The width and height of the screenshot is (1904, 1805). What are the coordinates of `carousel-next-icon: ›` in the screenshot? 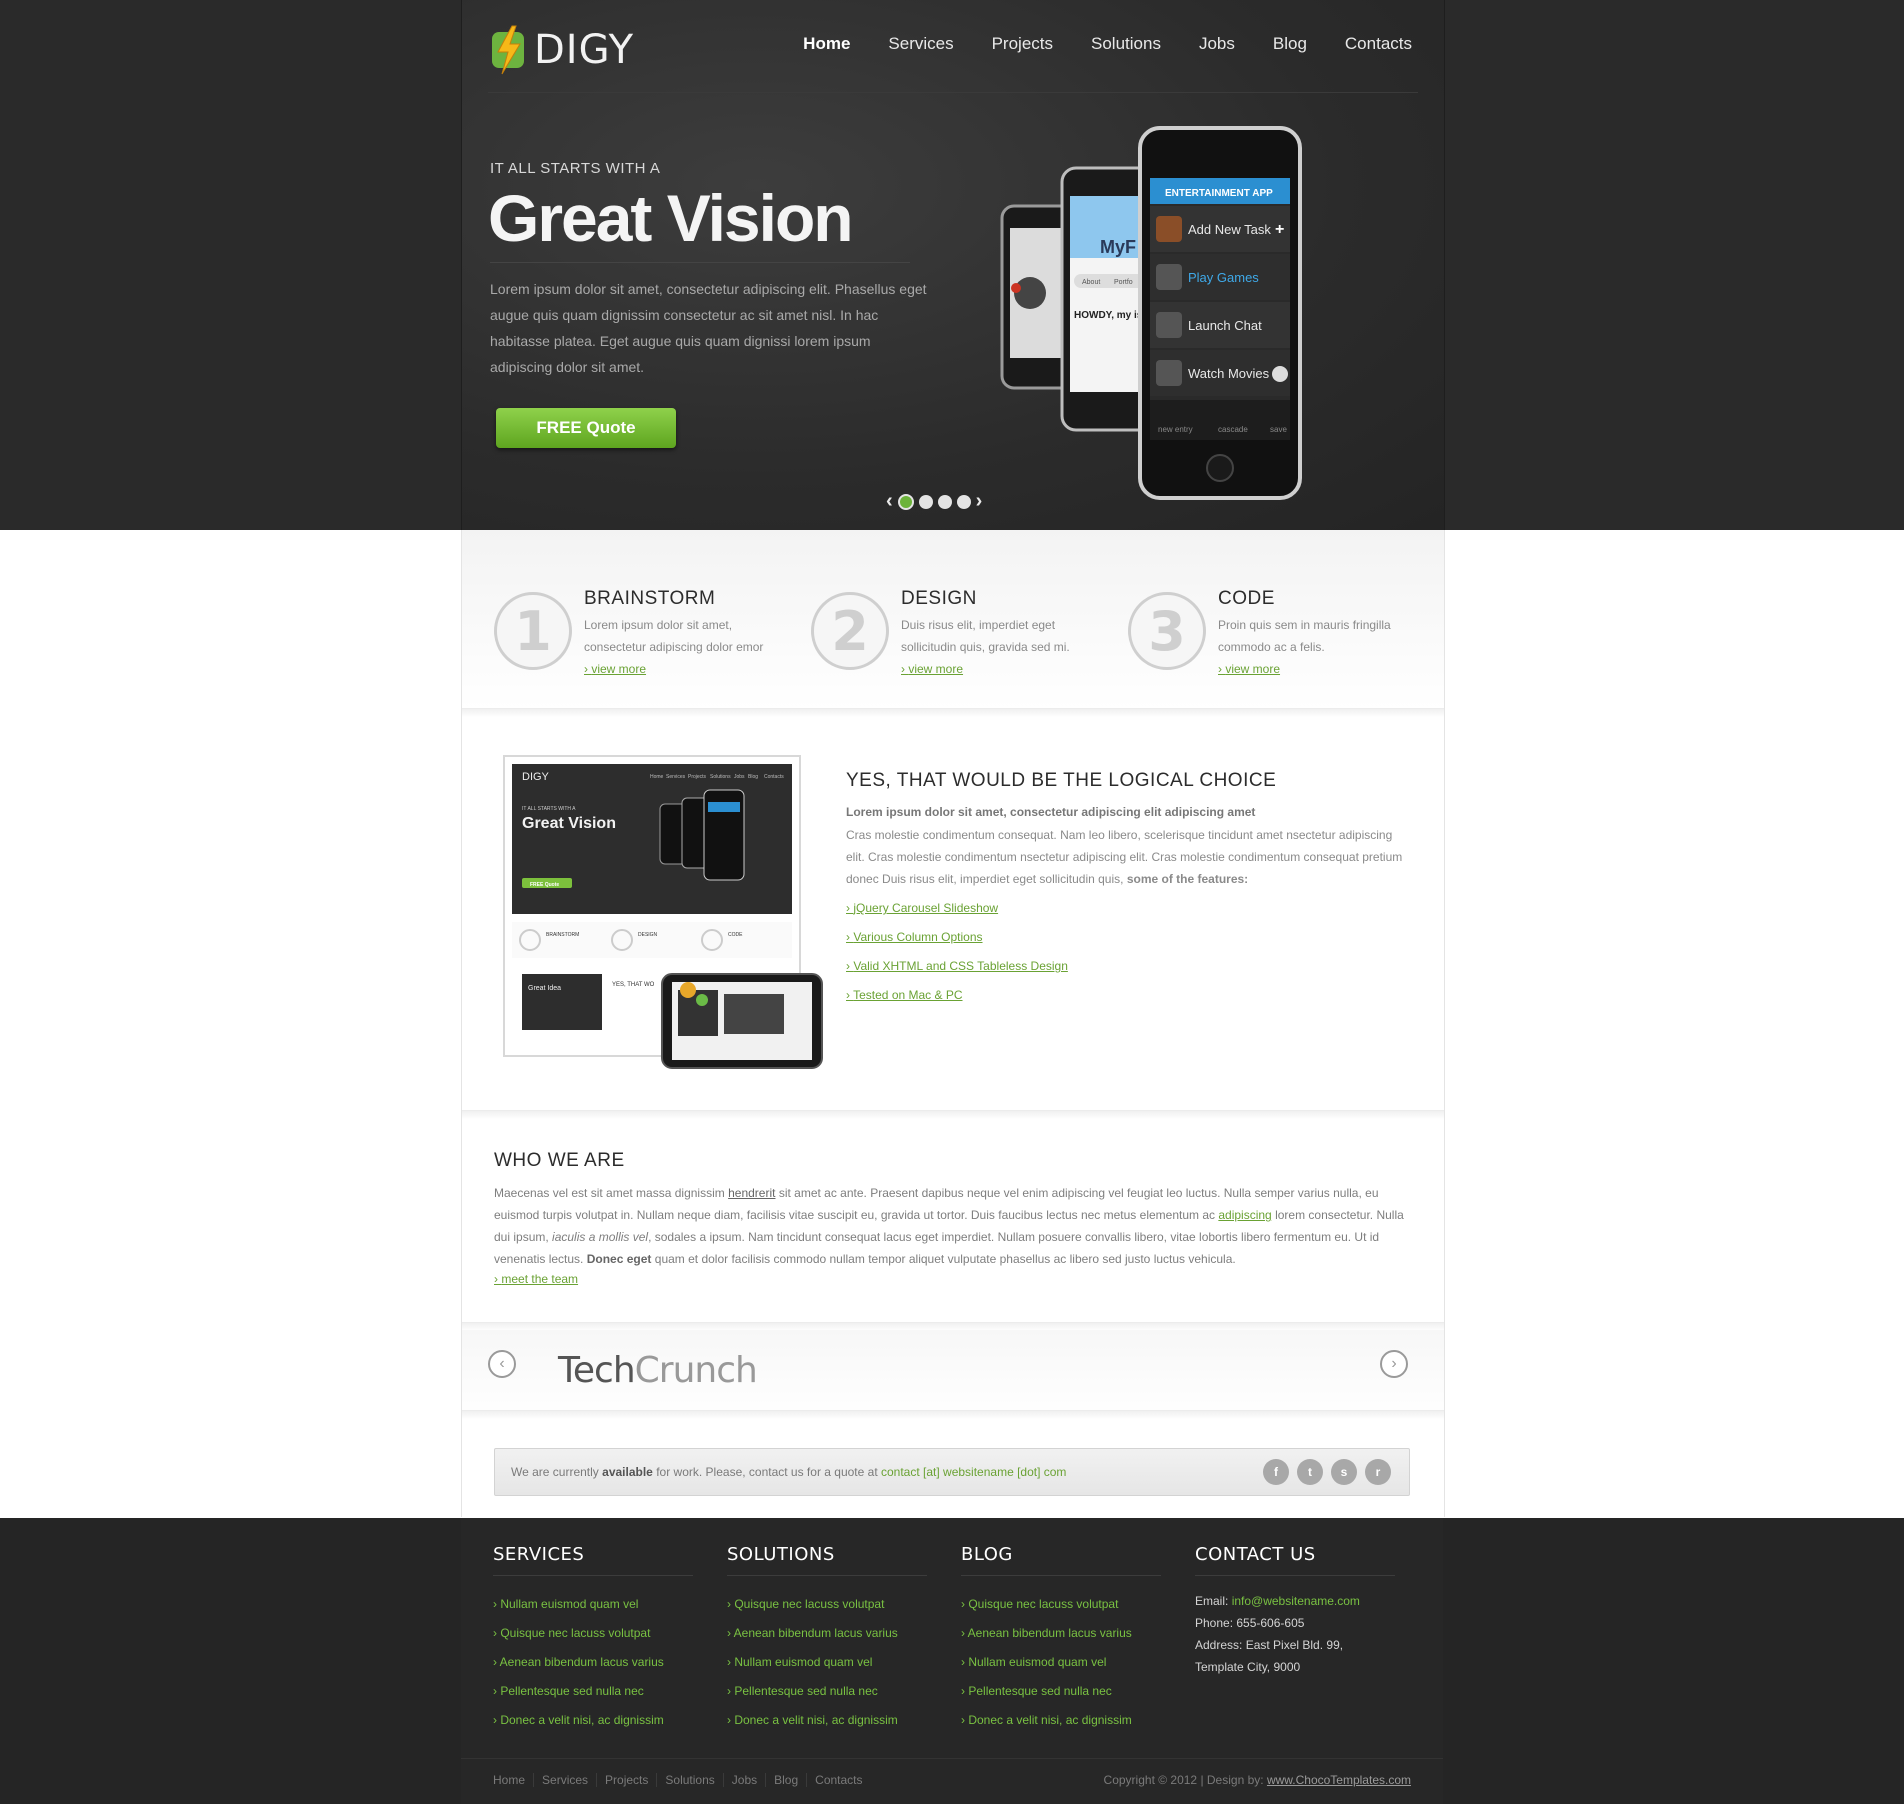 It's located at (1394, 1364).